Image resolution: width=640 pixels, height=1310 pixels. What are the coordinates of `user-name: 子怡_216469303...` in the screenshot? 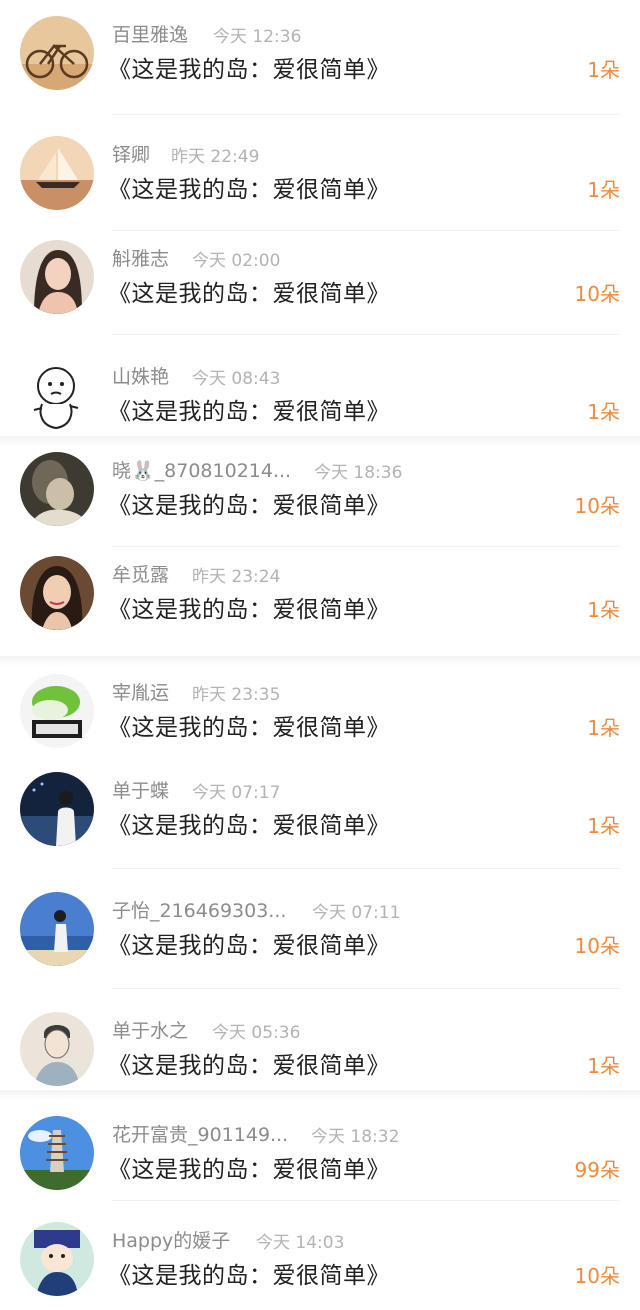 It's located at (199, 909).